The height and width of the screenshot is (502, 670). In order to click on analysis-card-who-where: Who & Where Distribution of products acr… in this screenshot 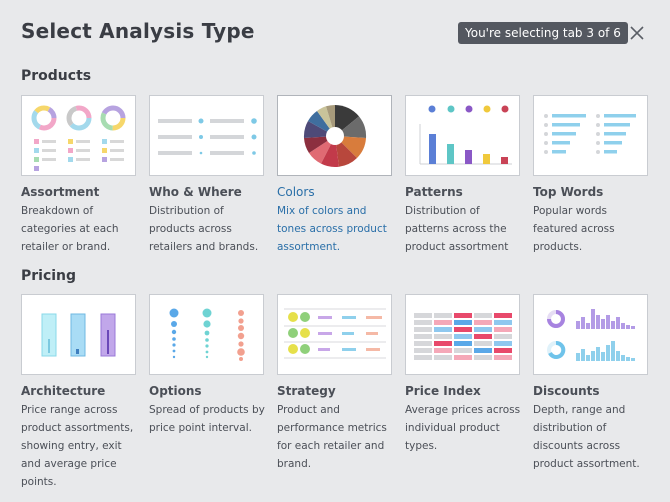, I will do `click(206, 175)`.